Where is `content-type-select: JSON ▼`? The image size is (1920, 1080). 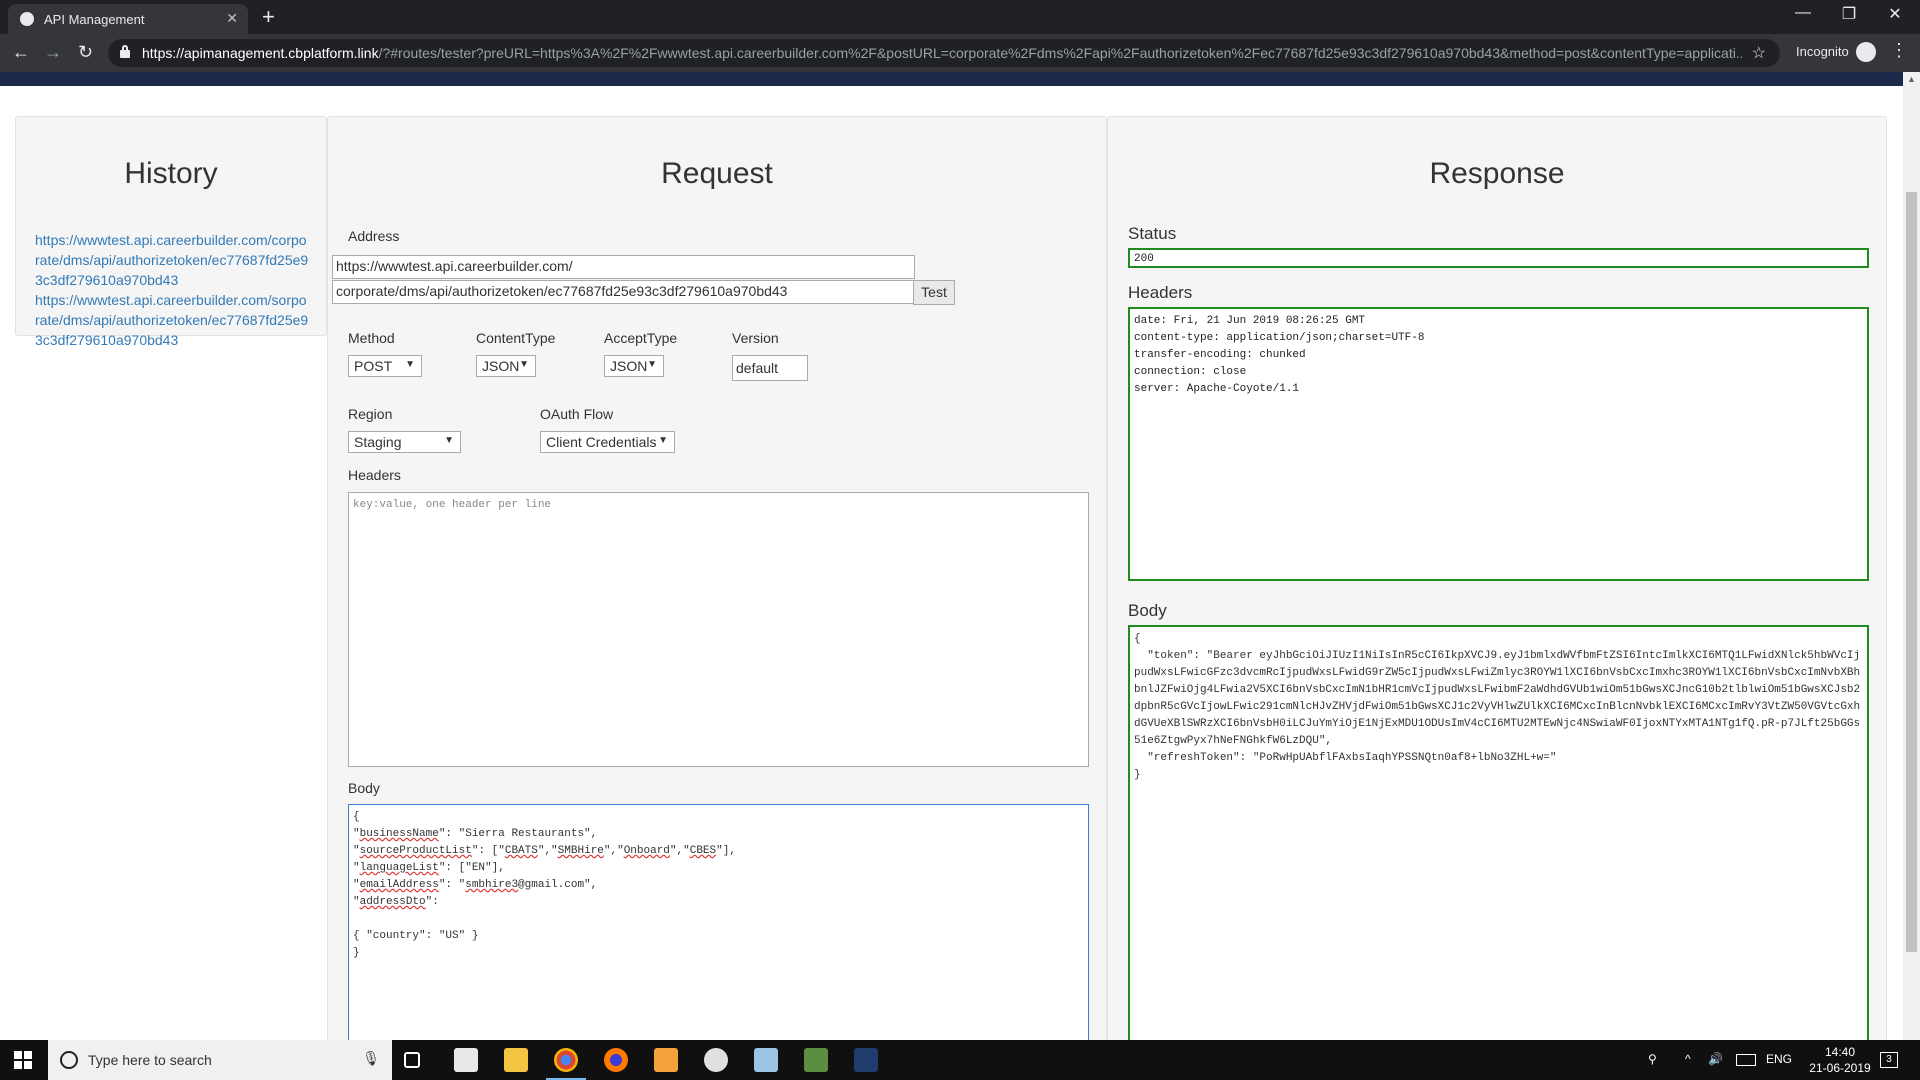 content-type-select: JSON ▼ is located at coordinates (506, 366).